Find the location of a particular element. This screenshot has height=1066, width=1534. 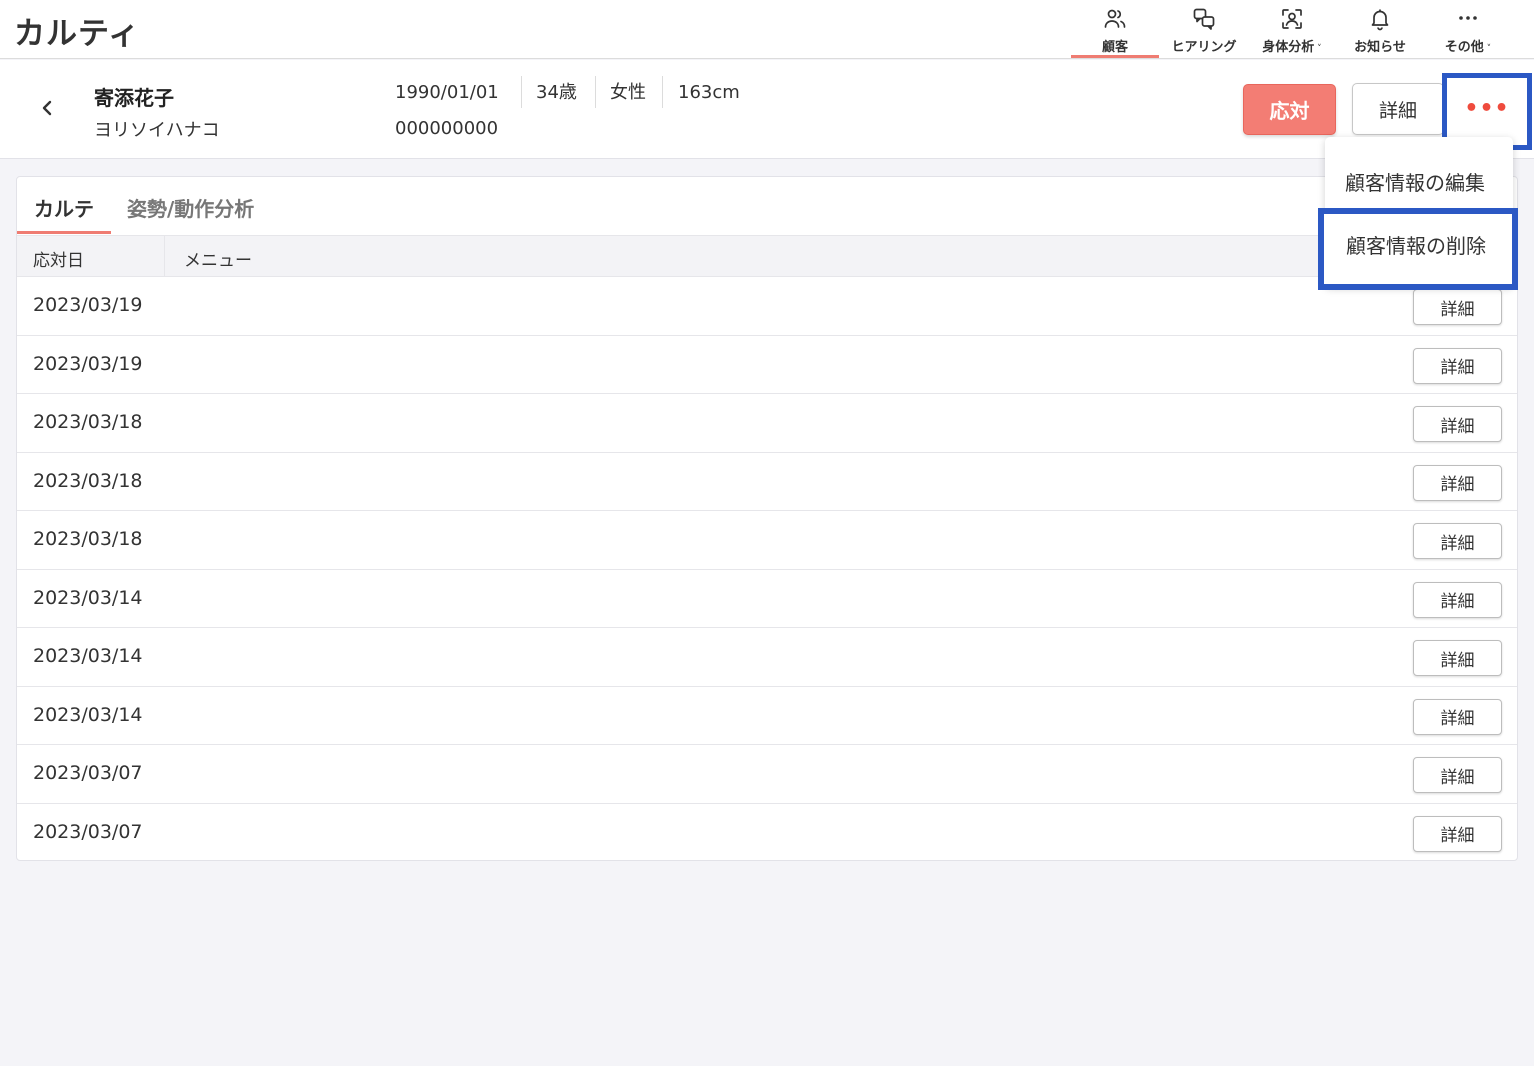

nav-item-body-analysis: 身体分析 ˅ is located at coordinates (1292, 29).